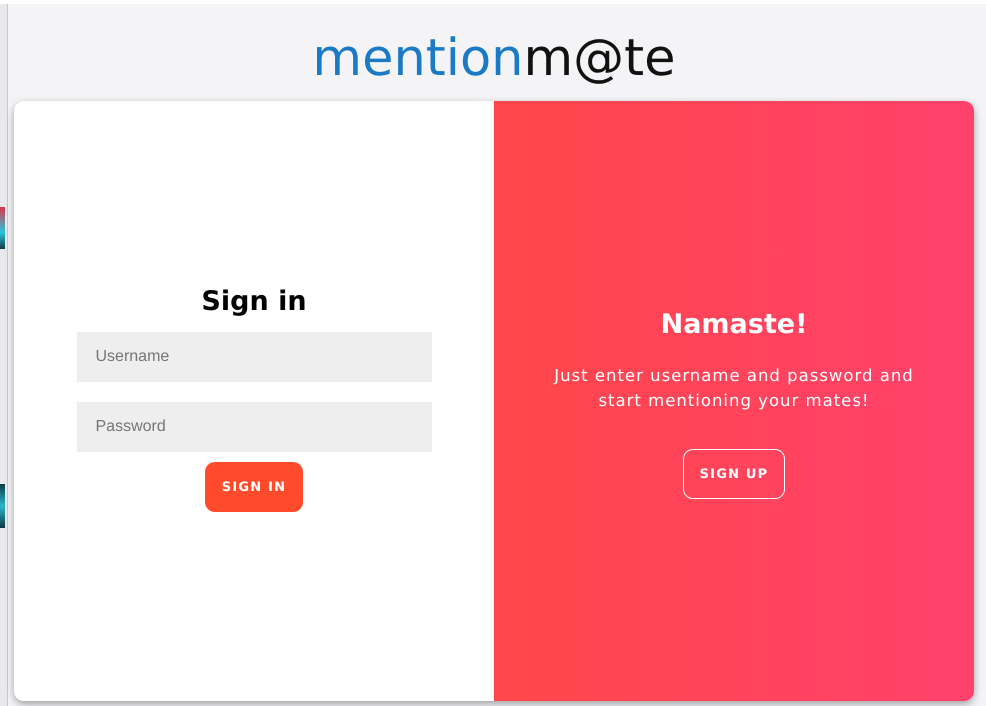 This screenshot has height=706, width=986. What do you see at coordinates (733, 388) in the screenshot?
I see `welcome-message: Just enter username and password and start mentioning your mates!` at bounding box center [733, 388].